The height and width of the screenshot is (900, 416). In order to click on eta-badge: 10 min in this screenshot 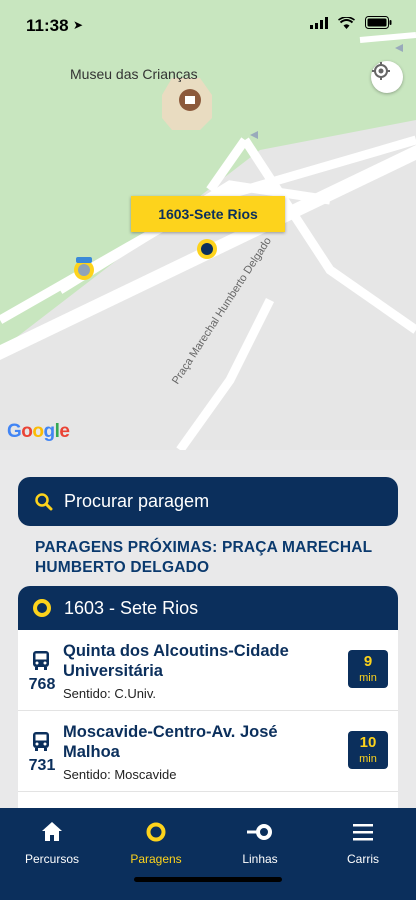, I will do `click(368, 750)`.